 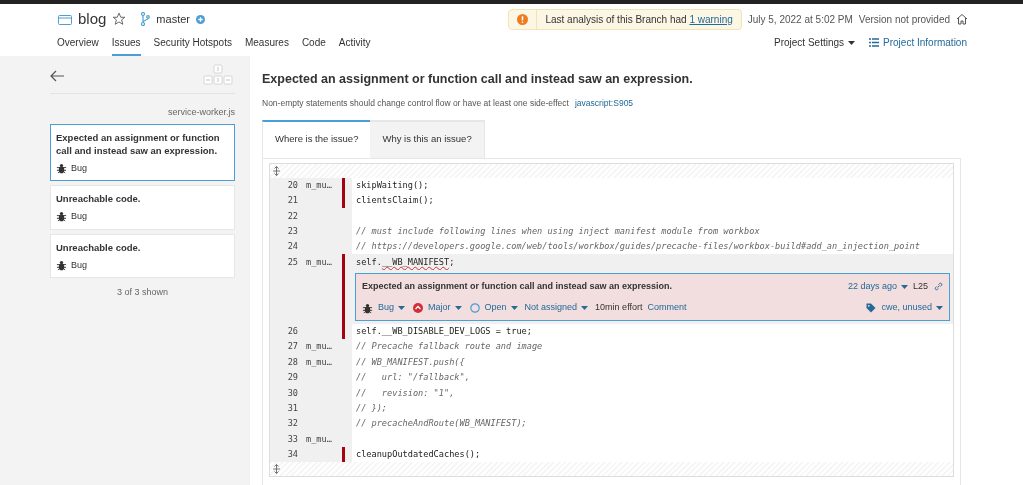 What do you see at coordinates (394, 201) in the screenshot?
I see `code-text: clientsClaim();` at bounding box center [394, 201].